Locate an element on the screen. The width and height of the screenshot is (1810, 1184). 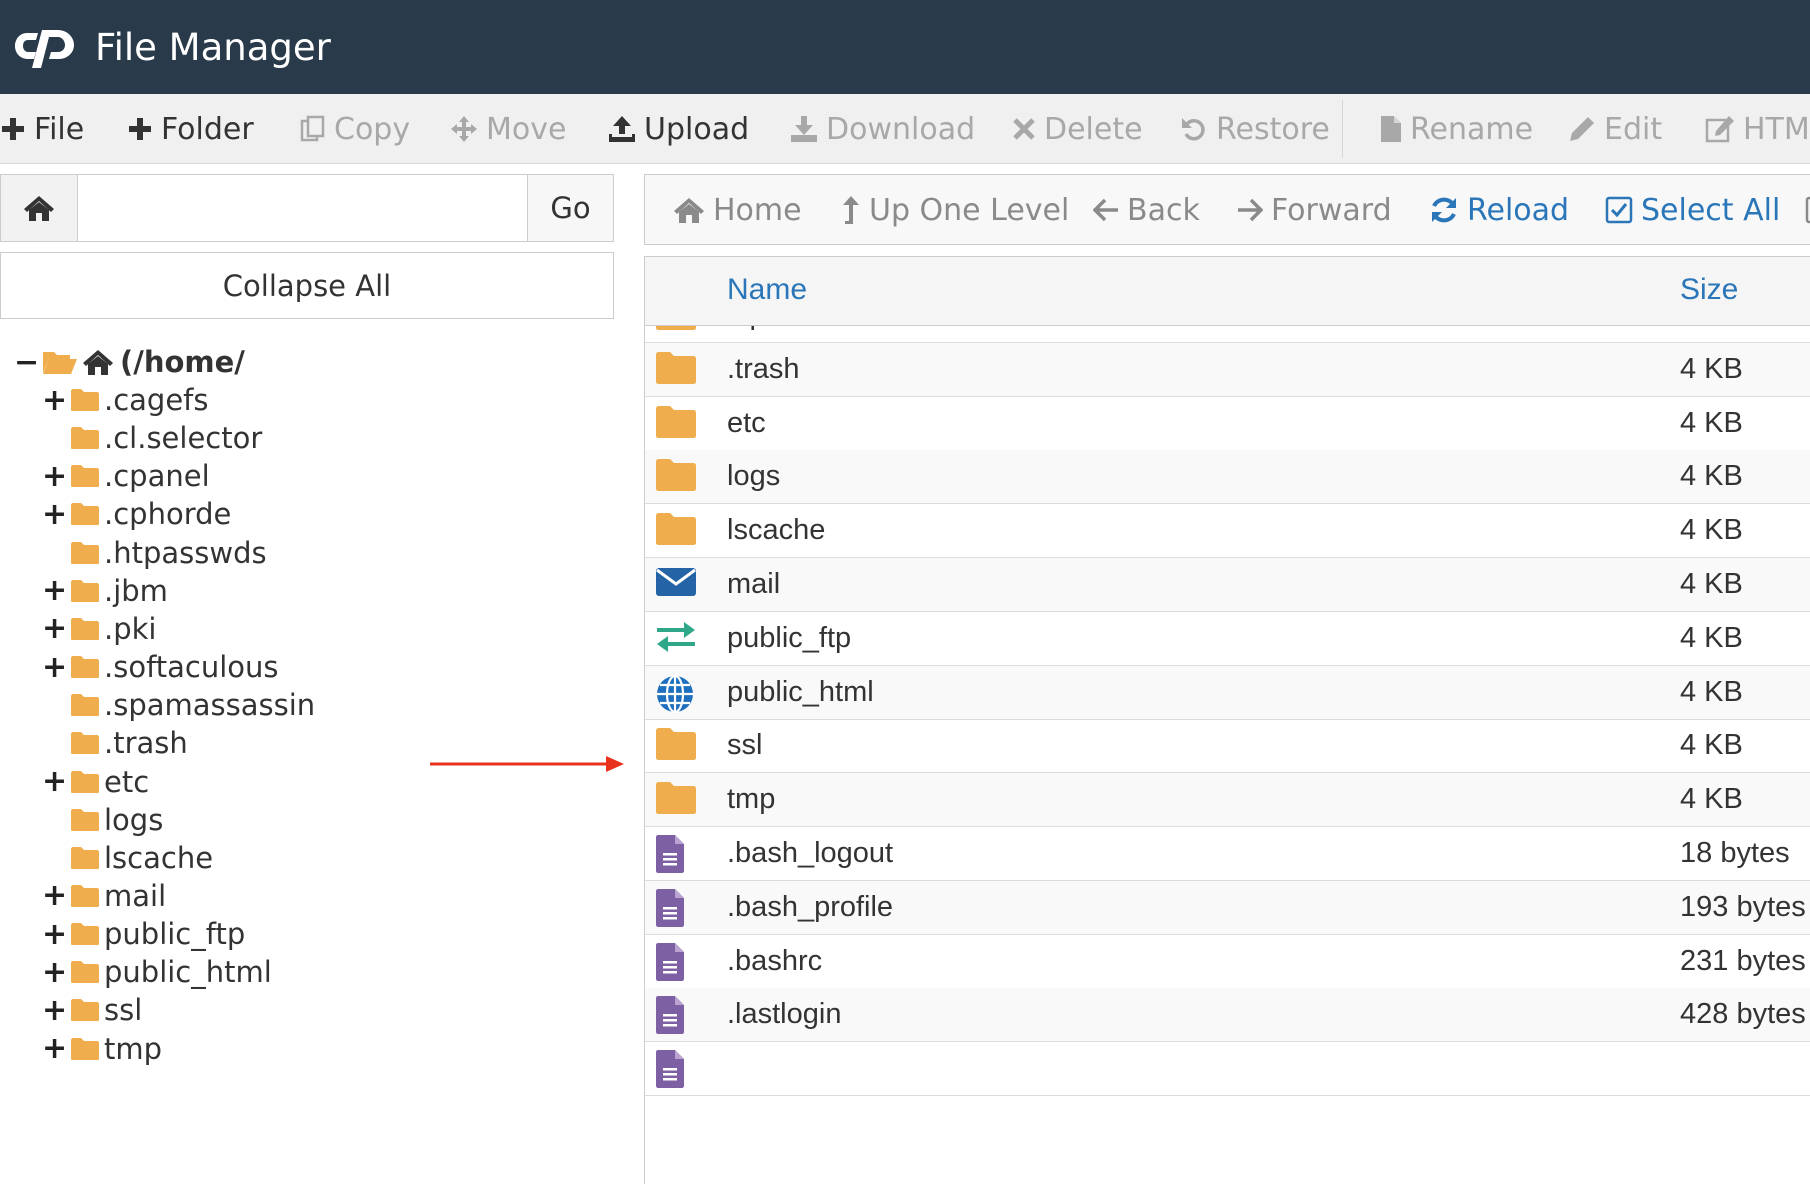
select-all-button: Select All is located at coordinates (1692, 210).